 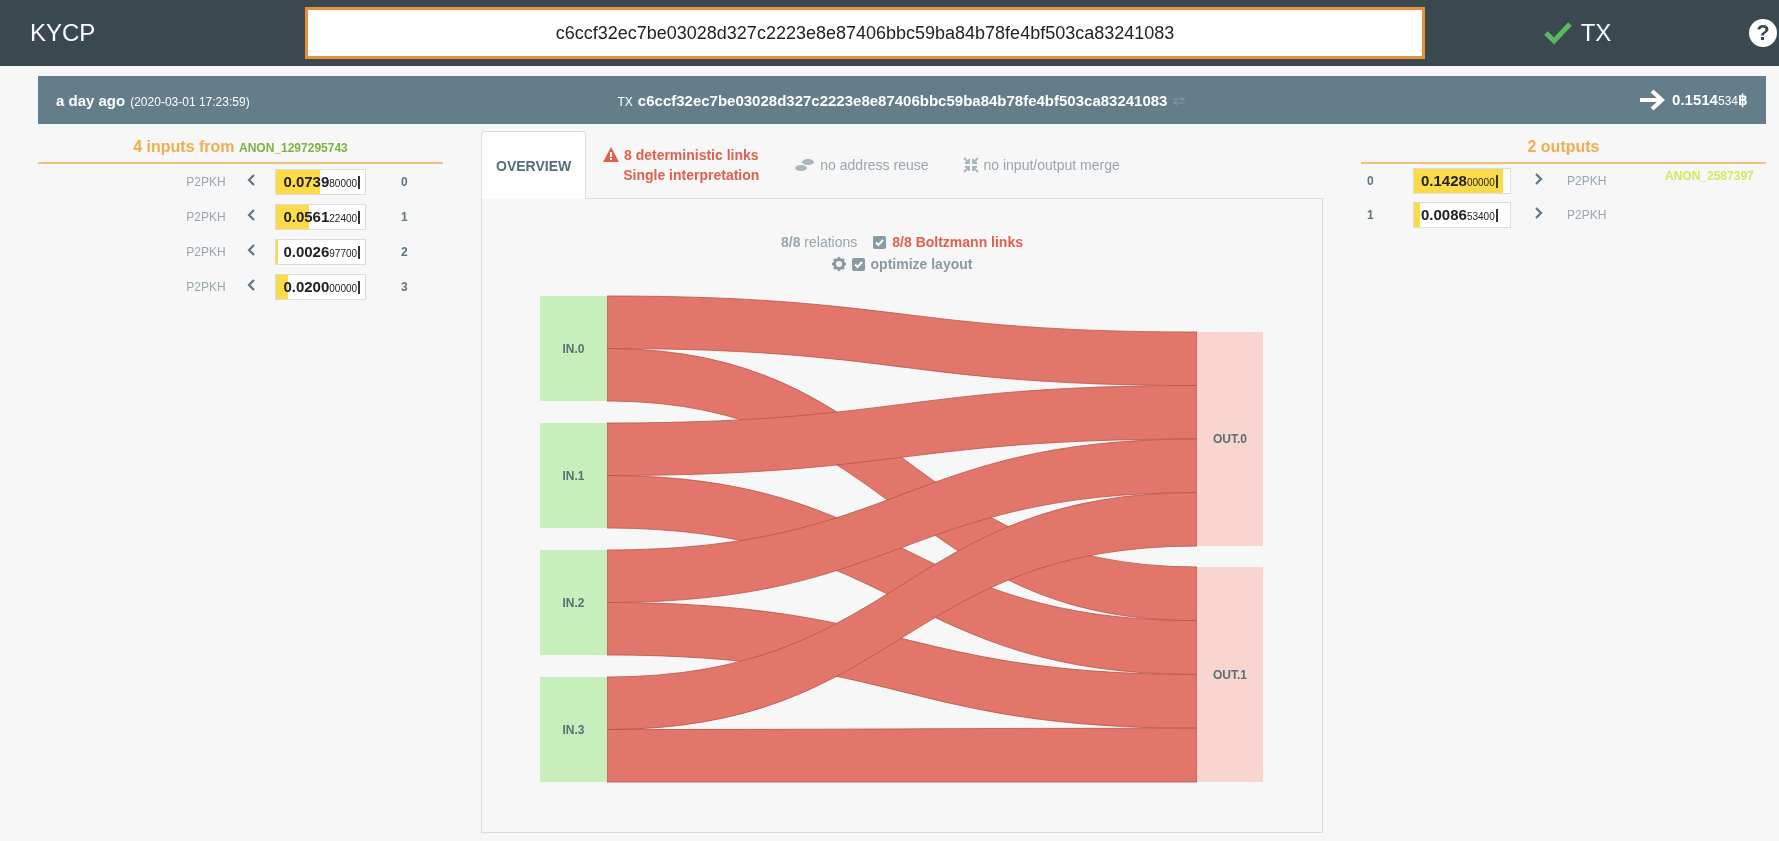 I want to click on arrow-right-icon, so click(x=1652, y=100).